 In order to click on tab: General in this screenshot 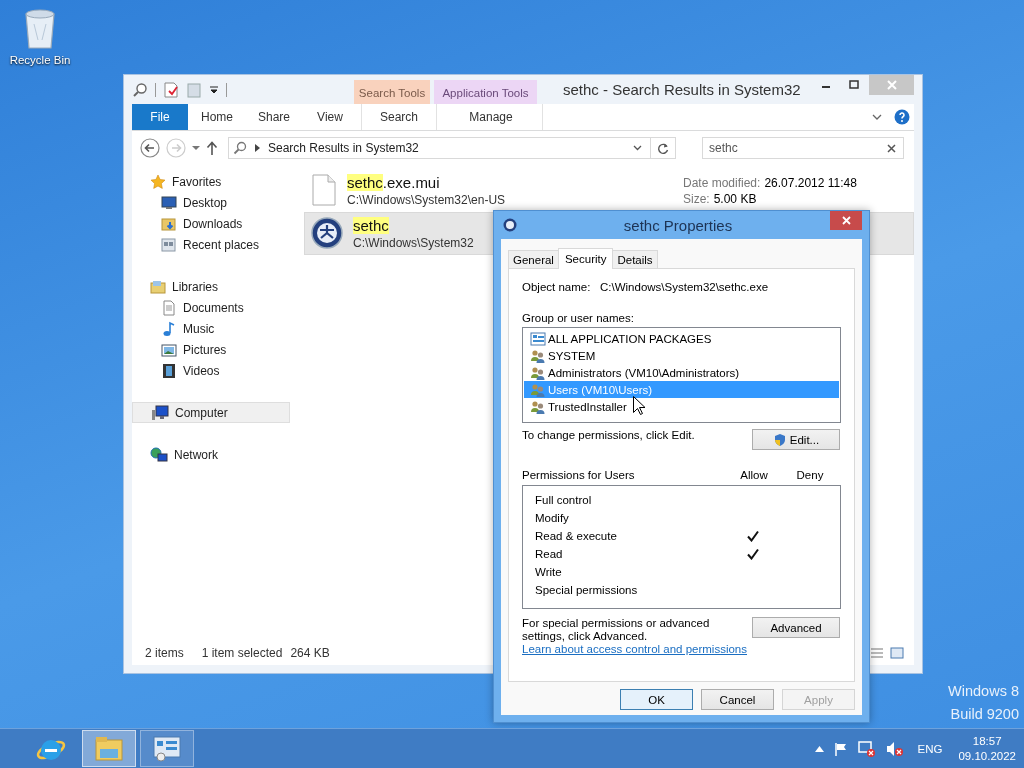, I will do `click(533, 259)`.